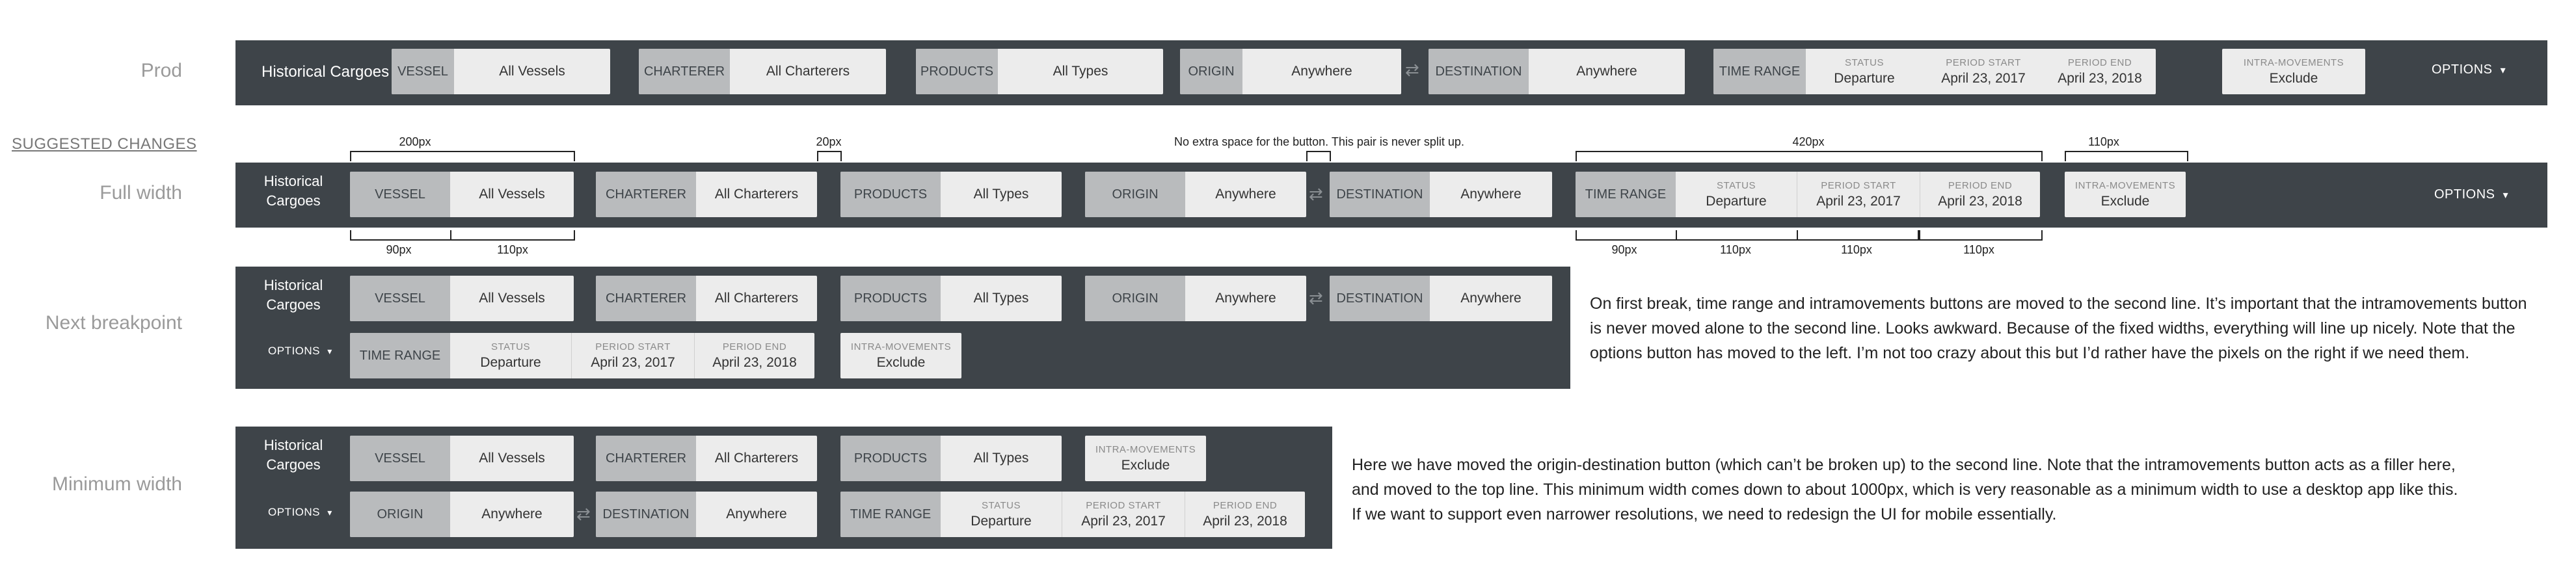 The width and height of the screenshot is (2576, 567). Describe the element at coordinates (300, 512) in the screenshot. I see `min-options-button: OPTIONS ▾` at that location.